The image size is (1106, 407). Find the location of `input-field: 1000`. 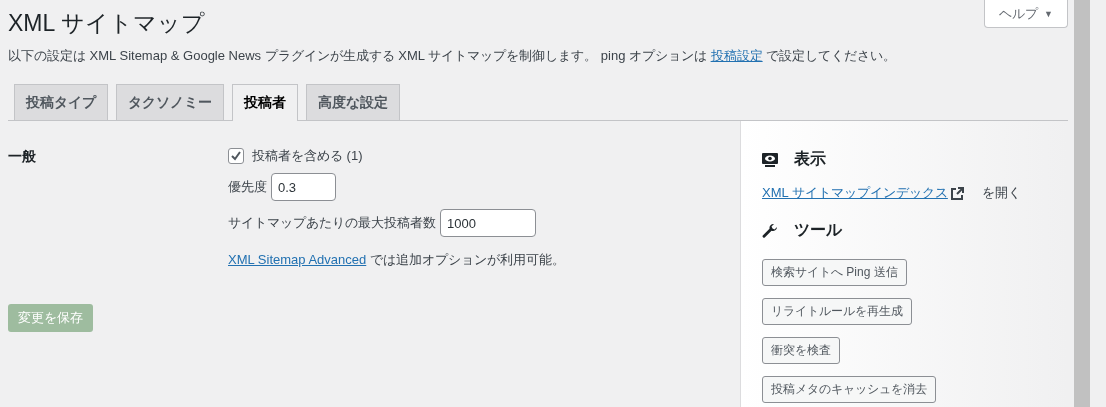

input-field: 1000 is located at coordinates (488, 223).